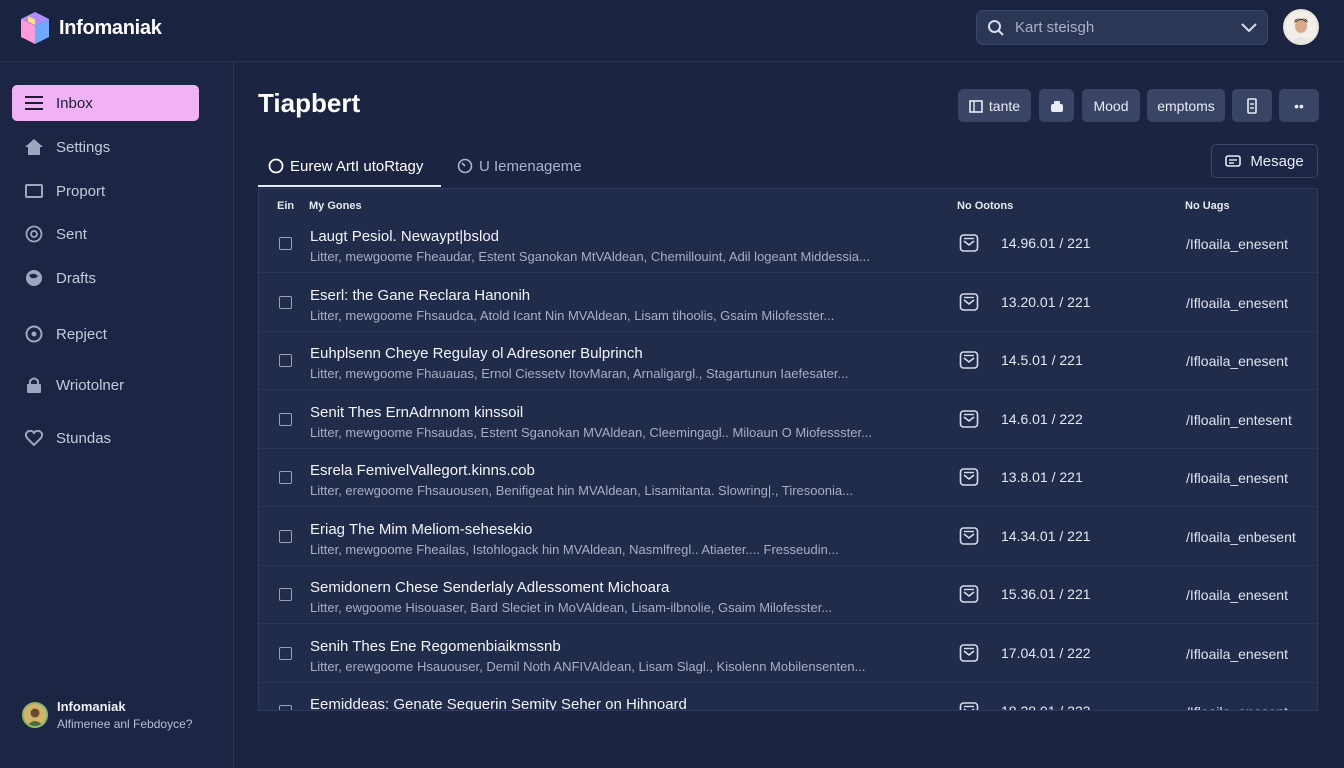 This screenshot has width=1344, height=768. I want to click on message-date: 14.96.01 / 221, so click(1046, 243).